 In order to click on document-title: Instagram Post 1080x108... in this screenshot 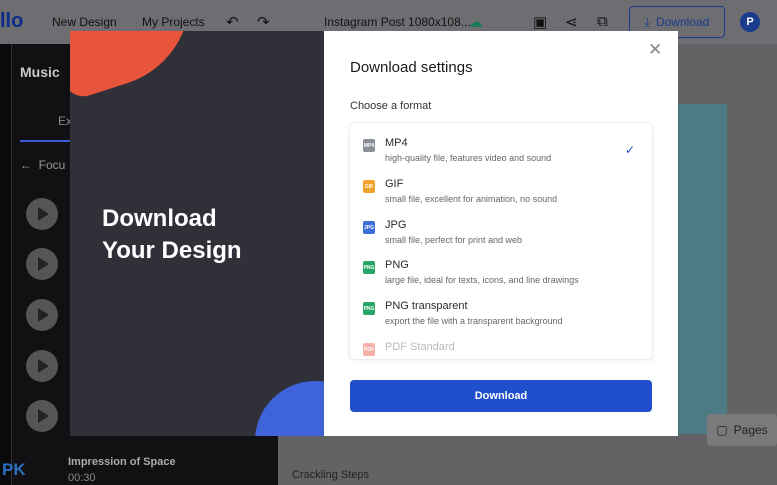, I will do `click(397, 22)`.